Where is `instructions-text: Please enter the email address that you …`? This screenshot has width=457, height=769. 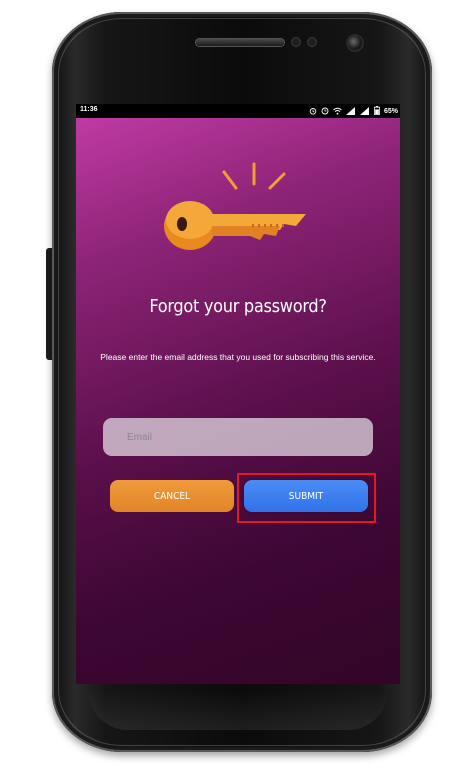
instructions-text: Please enter the email address that you … is located at coordinates (238, 357).